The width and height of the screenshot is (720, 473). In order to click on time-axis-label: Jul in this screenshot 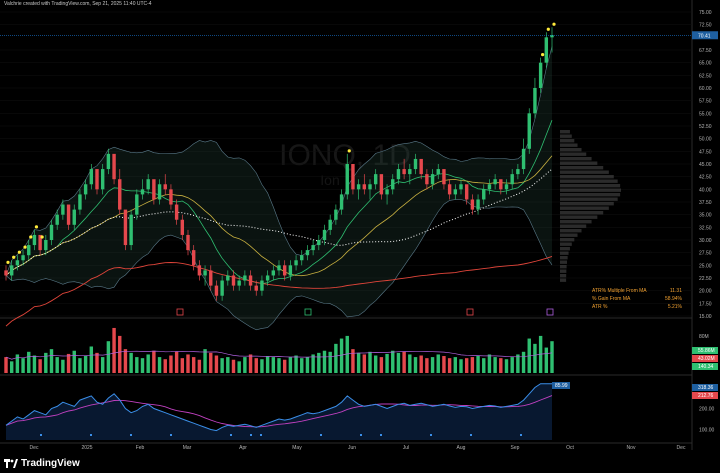, I will do `click(406, 448)`.